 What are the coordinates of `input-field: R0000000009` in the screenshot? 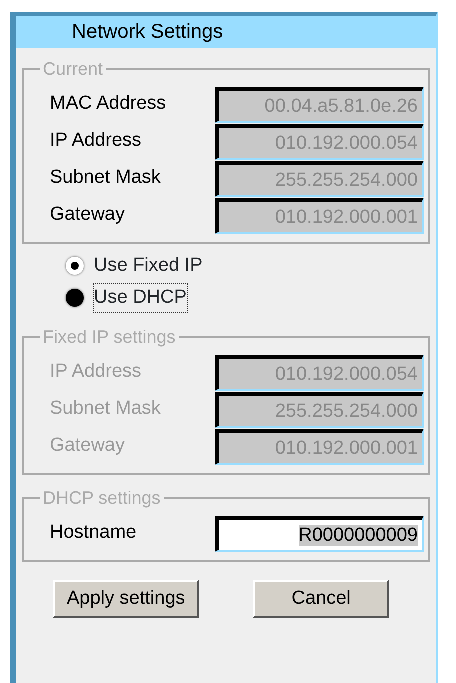 It's located at (319, 534).